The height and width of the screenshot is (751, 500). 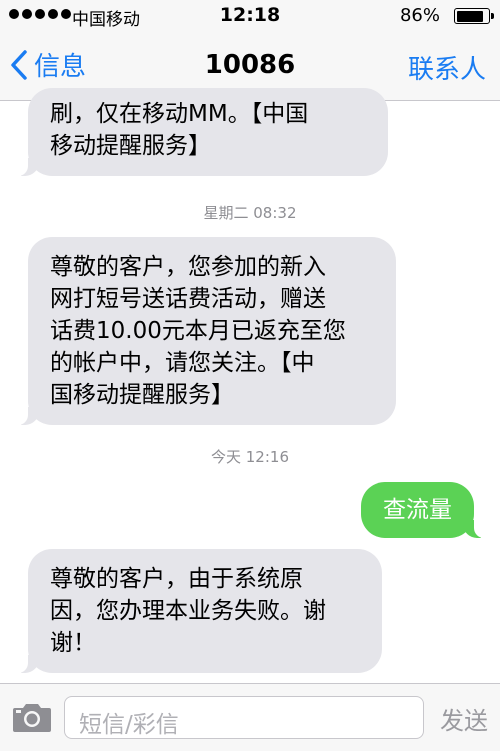 What do you see at coordinates (32, 717) in the screenshot?
I see `camera-icon` at bounding box center [32, 717].